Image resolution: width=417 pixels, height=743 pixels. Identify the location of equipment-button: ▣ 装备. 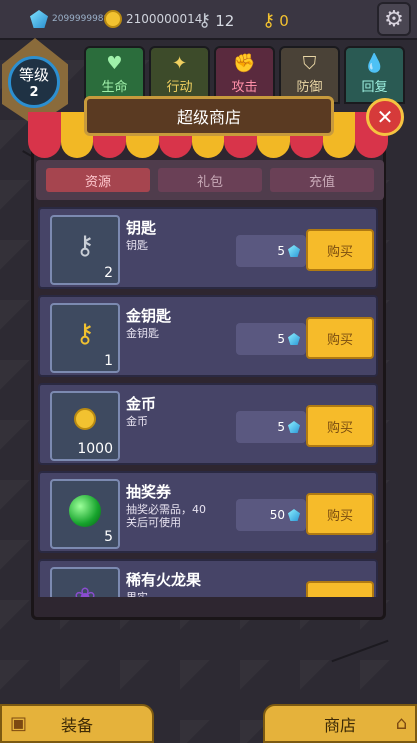
(77, 723).